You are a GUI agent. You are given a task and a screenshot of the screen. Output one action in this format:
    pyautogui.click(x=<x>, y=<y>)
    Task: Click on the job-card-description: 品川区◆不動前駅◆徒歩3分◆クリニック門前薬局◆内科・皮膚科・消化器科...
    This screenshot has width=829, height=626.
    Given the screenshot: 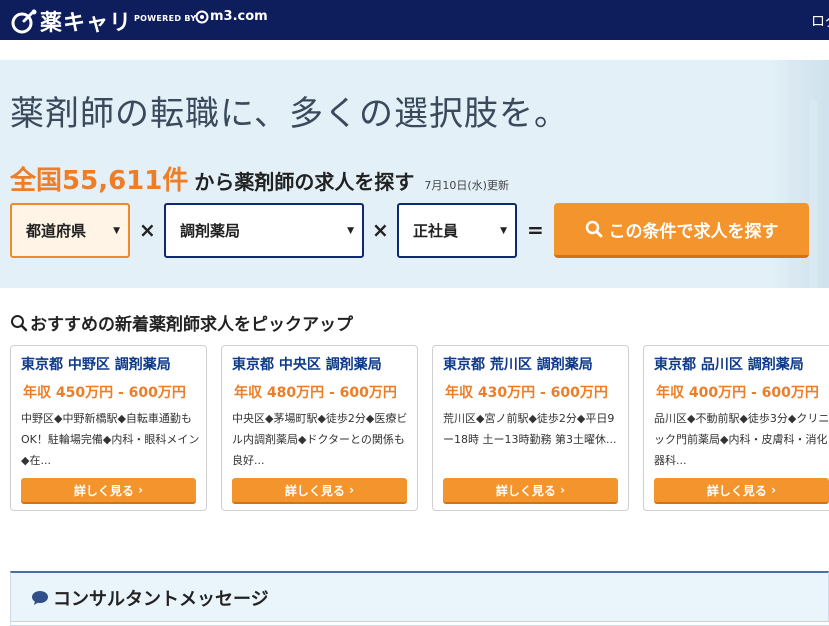 What is the action you would take?
    pyautogui.click(x=741, y=439)
    